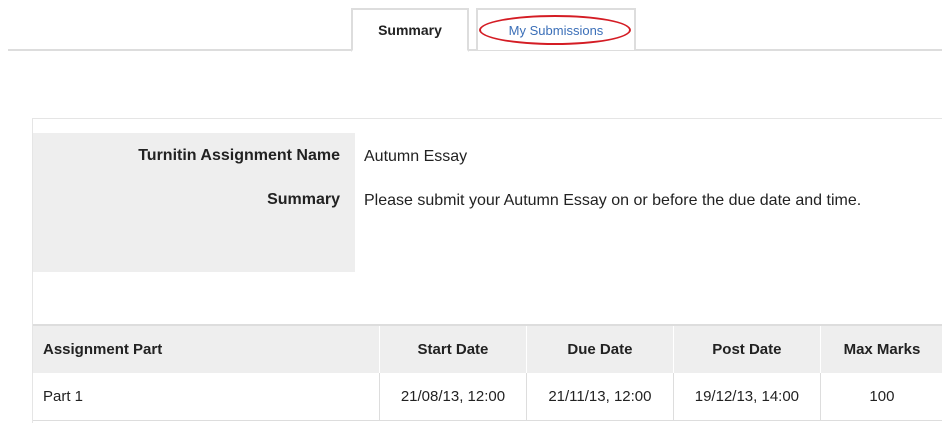 Image resolution: width=942 pixels, height=423 pixels. I want to click on header-start-date: Start Date, so click(453, 349).